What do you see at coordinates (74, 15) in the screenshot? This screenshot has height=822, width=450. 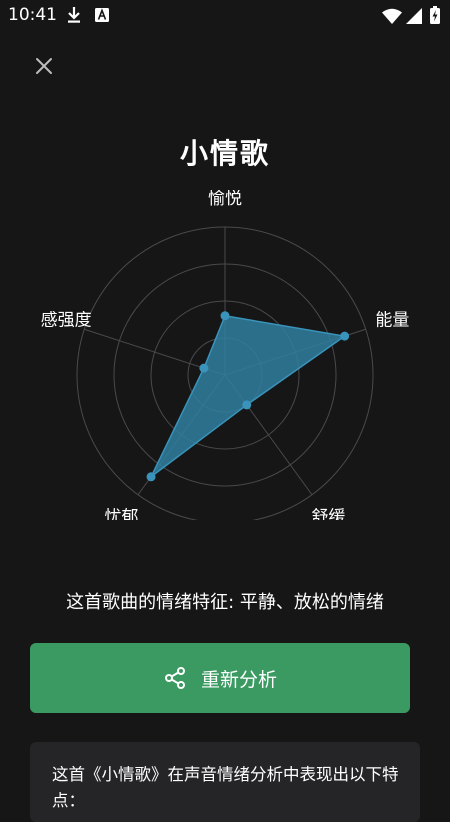 I see `download-icon` at bounding box center [74, 15].